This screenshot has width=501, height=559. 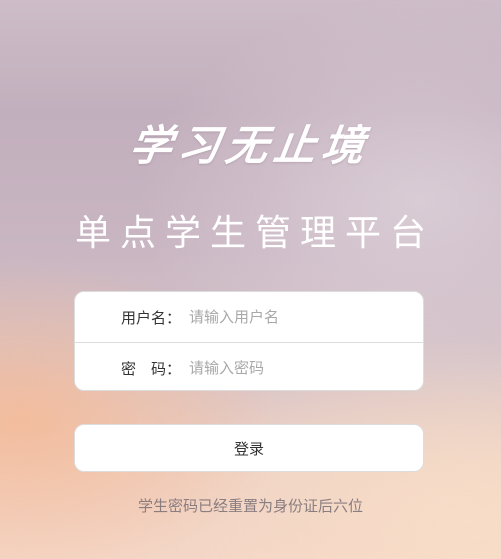 What do you see at coordinates (150, 368) in the screenshot?
I see `password-label: 密 码：` at bounding box center [150, 368].